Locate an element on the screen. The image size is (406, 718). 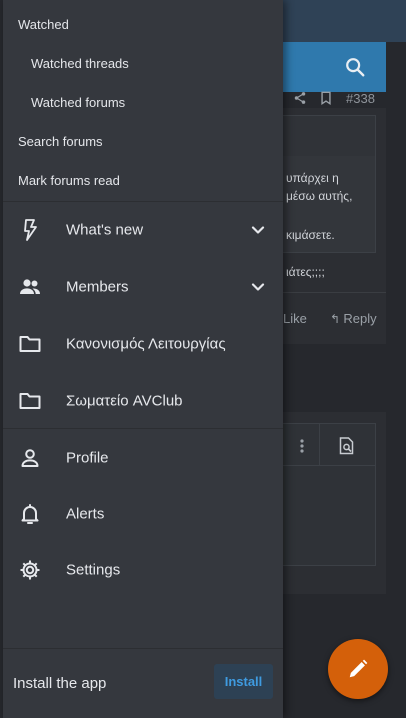
nav-item-avclub-association: Σωματείο AVClub is located at coordinates (143, 400).